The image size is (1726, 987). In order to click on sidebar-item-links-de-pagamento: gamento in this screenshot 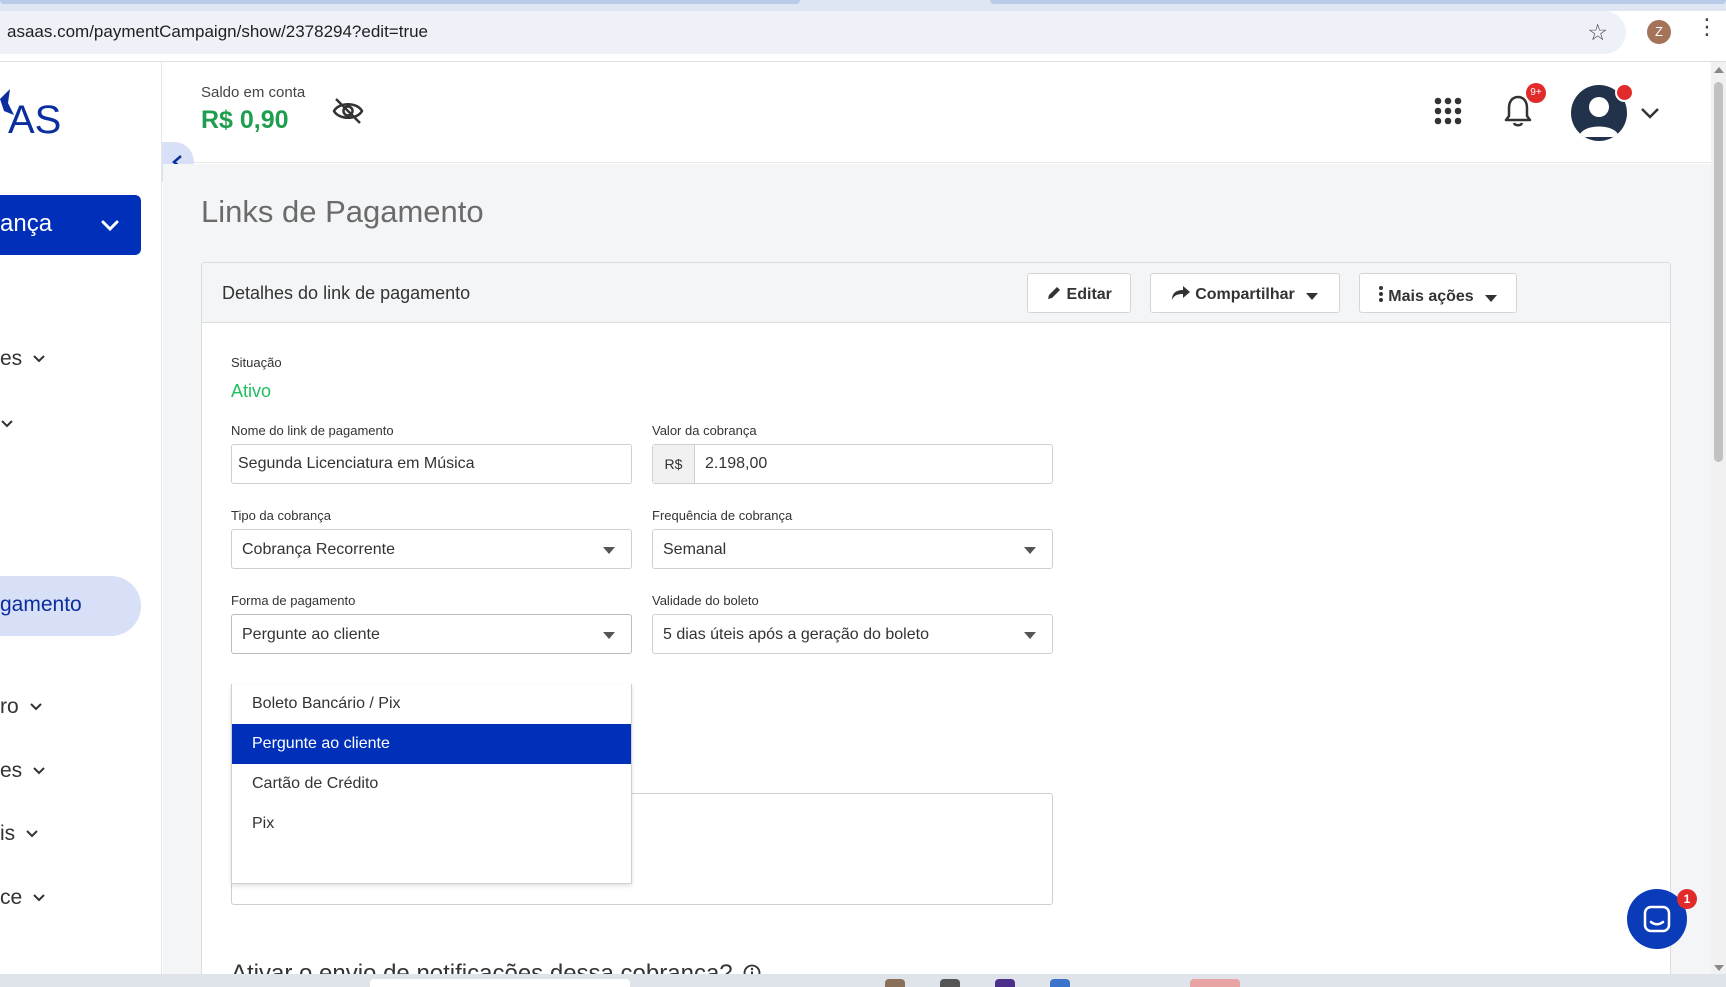, I will do `click(70, 606)`.